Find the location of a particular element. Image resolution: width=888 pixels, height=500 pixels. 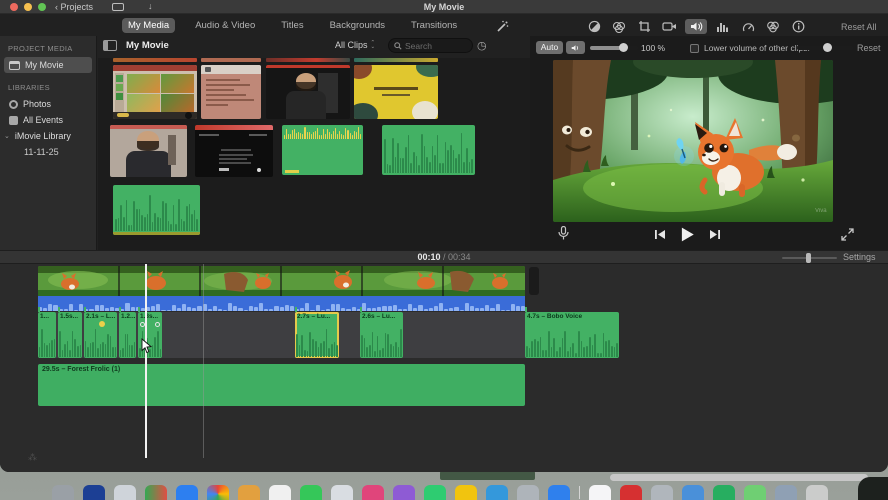

volume-icon is located at coordinates (696, 26).